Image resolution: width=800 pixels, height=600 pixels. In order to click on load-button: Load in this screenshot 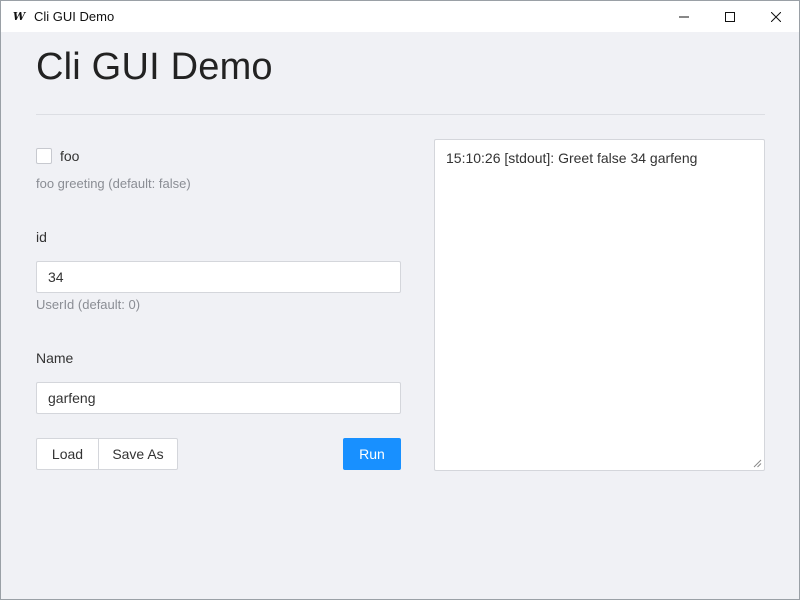, I will do `click(67, 454)`.